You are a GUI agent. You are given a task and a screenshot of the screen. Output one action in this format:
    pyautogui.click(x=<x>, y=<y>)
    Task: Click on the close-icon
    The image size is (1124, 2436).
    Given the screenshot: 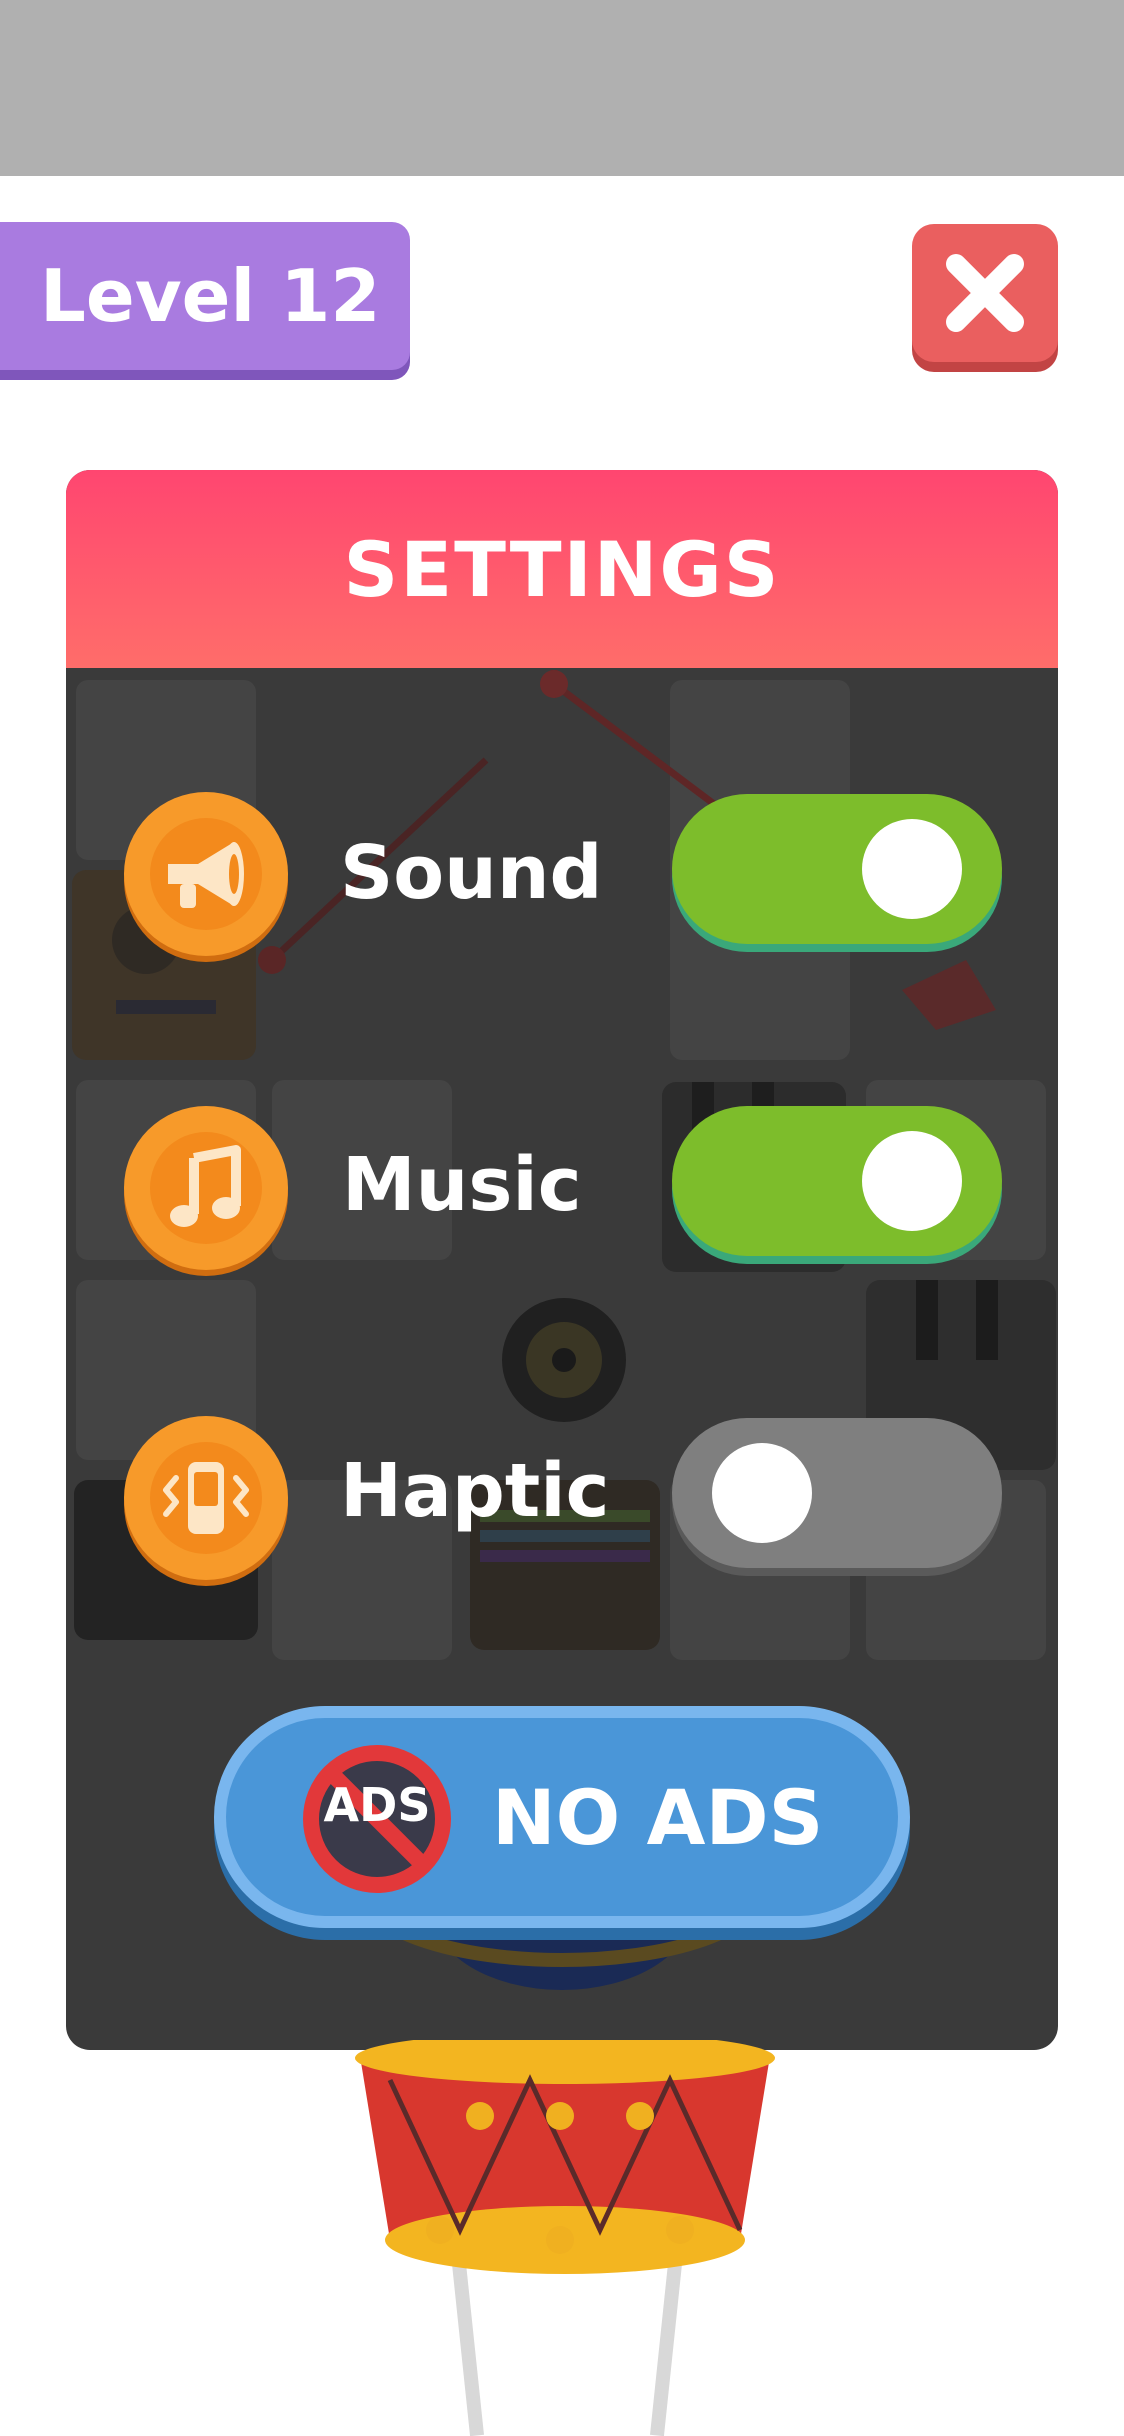 What is the action you would take?
    pyautogui.click(x=985, y=293)
    